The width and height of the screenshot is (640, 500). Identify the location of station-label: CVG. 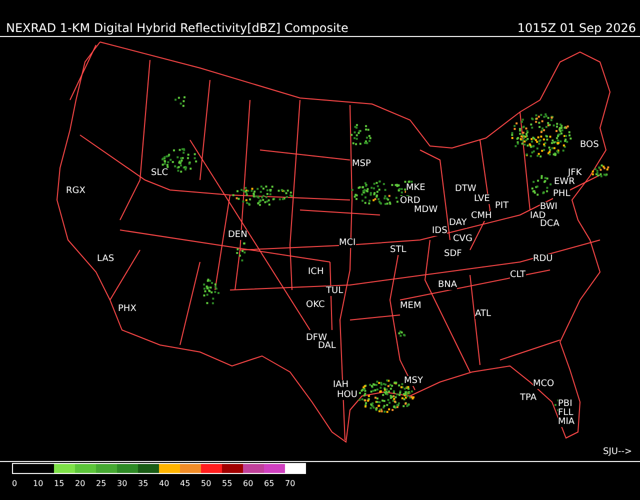
(462, 239).